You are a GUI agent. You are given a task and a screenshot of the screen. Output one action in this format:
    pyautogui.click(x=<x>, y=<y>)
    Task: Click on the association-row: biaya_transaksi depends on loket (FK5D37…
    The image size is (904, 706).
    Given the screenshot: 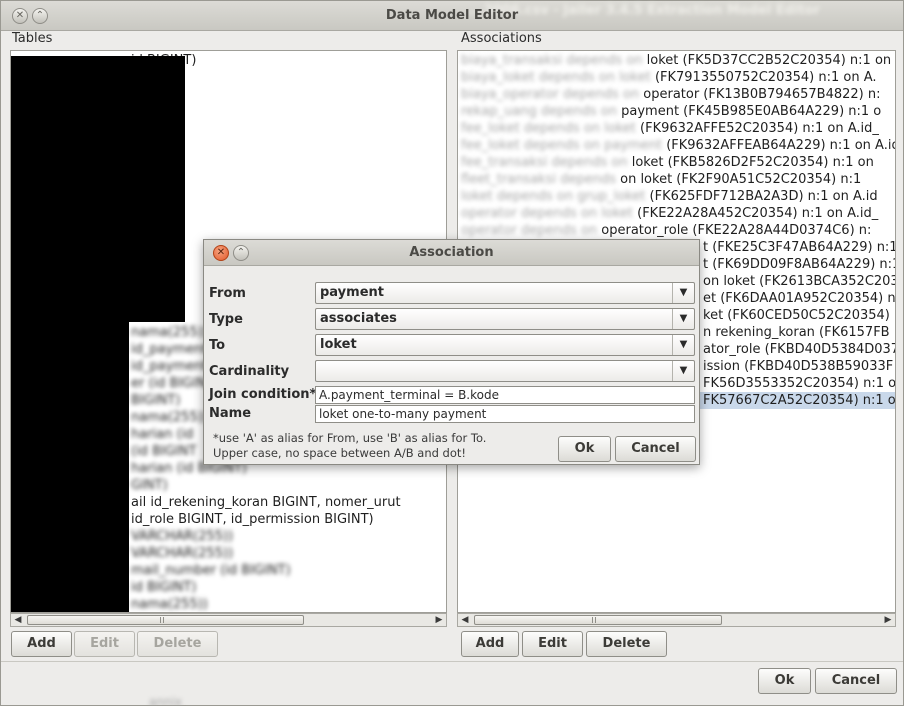 What is the action you would take?
    pyautogui.click(x=678, y=60)
    